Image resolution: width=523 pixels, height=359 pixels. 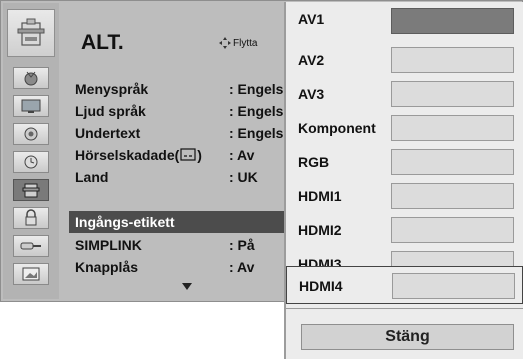 What do you see at coordinates (245, 43) in the screenshot?
I see `move-hint-label: Flytta` at bounding box center [245, 43].